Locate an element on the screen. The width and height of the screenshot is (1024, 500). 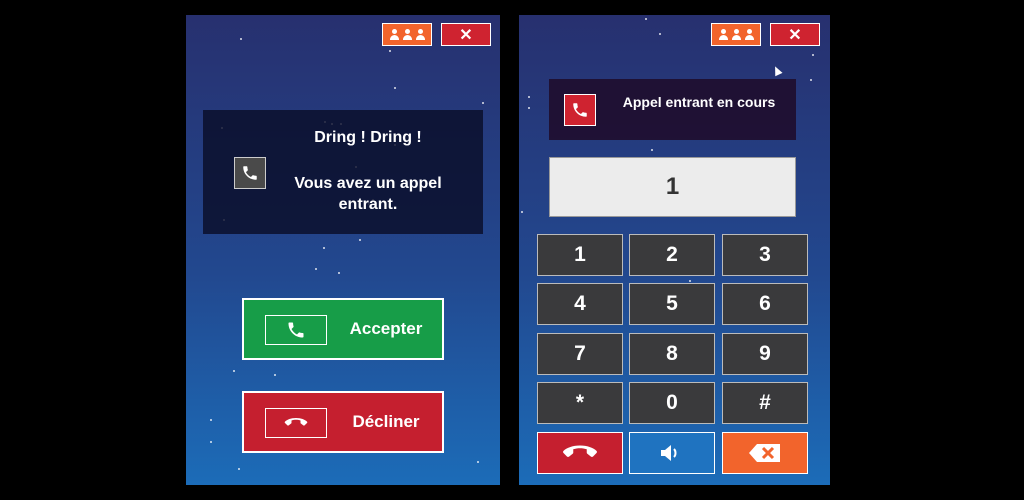
key-1: 1 is located at coordinates (580, 255).